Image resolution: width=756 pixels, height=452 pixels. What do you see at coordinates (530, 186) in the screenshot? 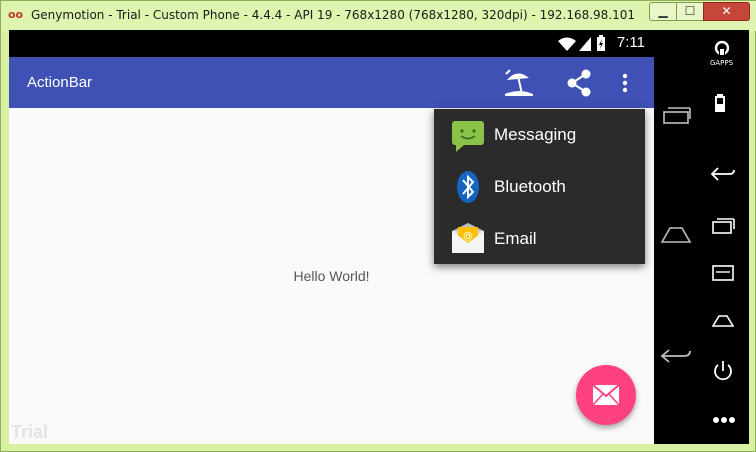
I see `menu-item-label: Bluetooth` at bounding box center [530, 186].